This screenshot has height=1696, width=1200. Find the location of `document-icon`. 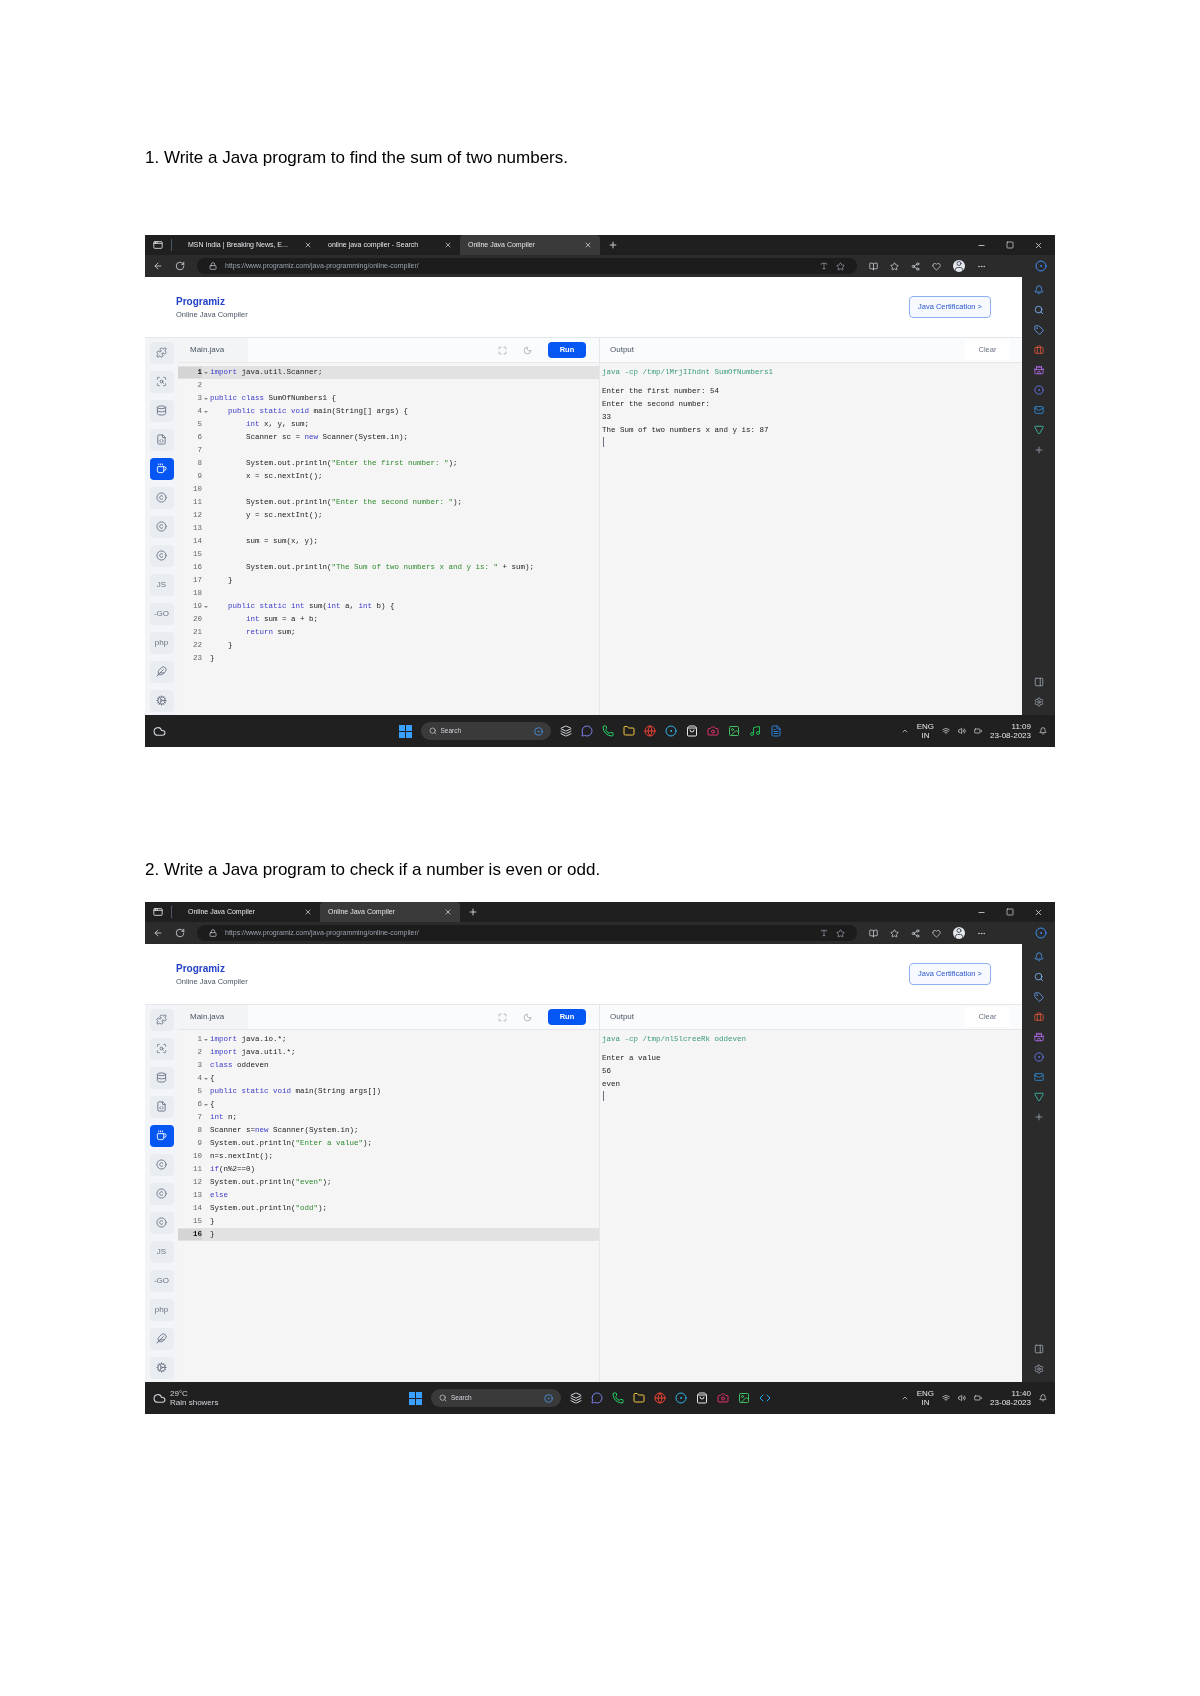

document-icon is located at coordinates (775, 731).